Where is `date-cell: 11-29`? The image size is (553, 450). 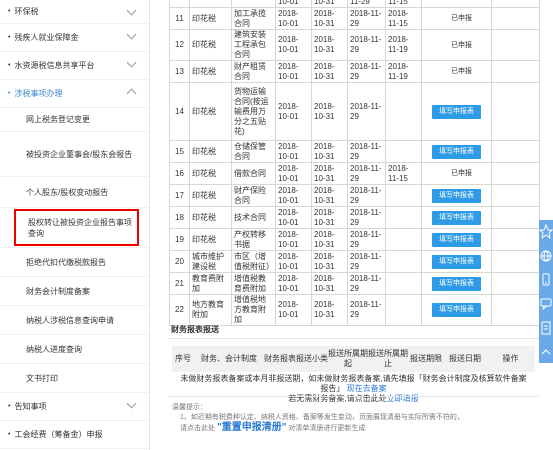
date-cell: 11-29 is located at coordinates (366, 4).